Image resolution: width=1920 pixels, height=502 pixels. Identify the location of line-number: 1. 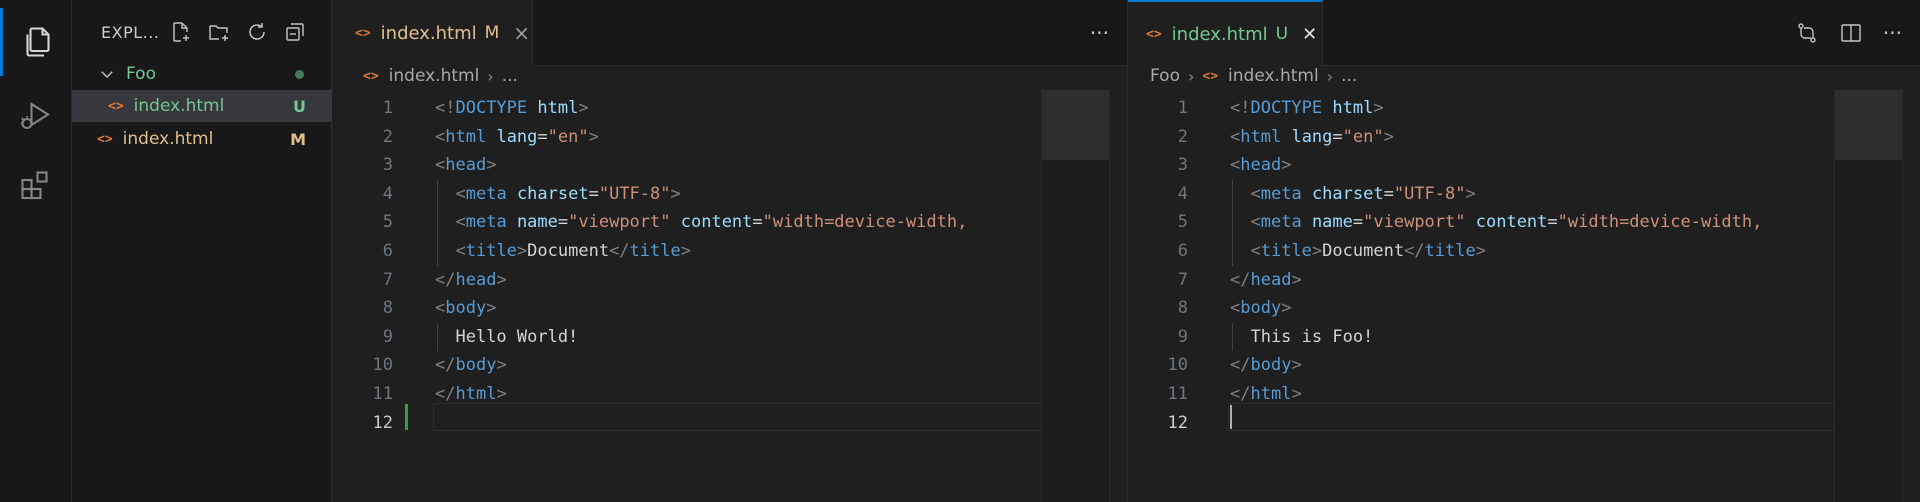
(1182, 108).